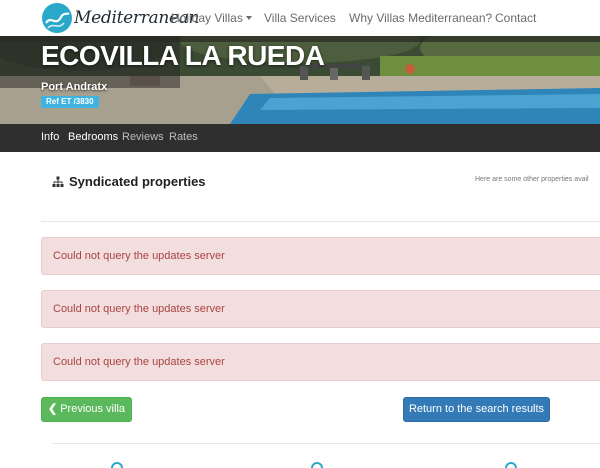 The image size is (600, 468). Describe the element at coordinates (183, 55) in the screenshot. I see `villa-title: ECOVILLA LA RUEDA` at that location.